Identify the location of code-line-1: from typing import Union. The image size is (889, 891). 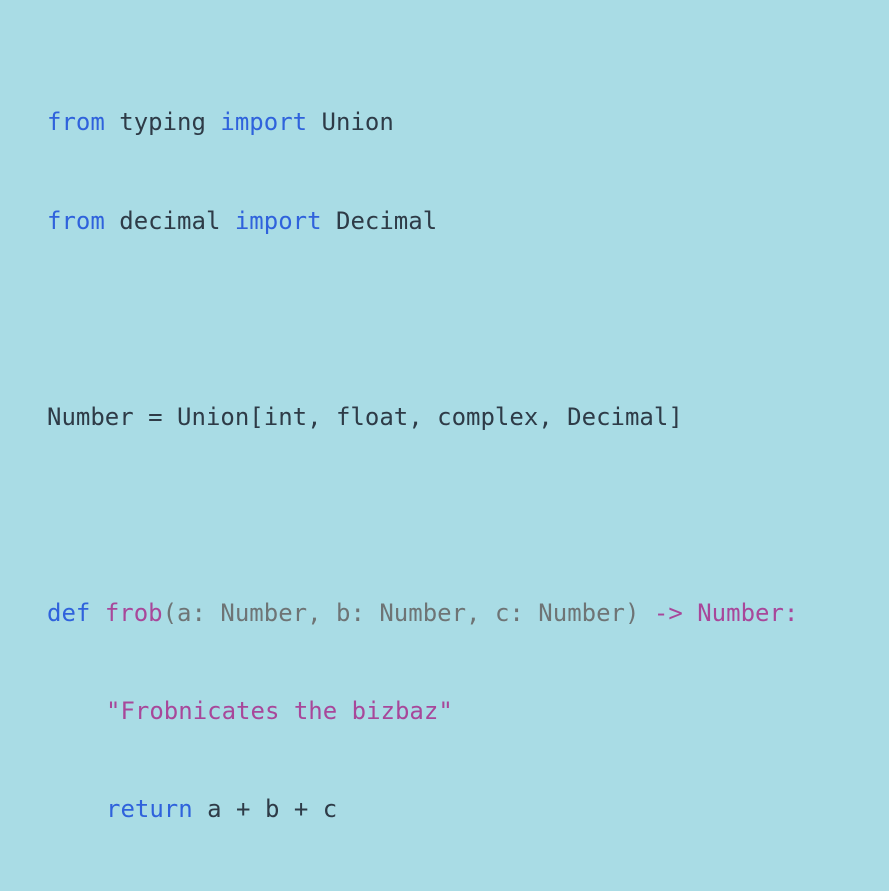
(422, 122).